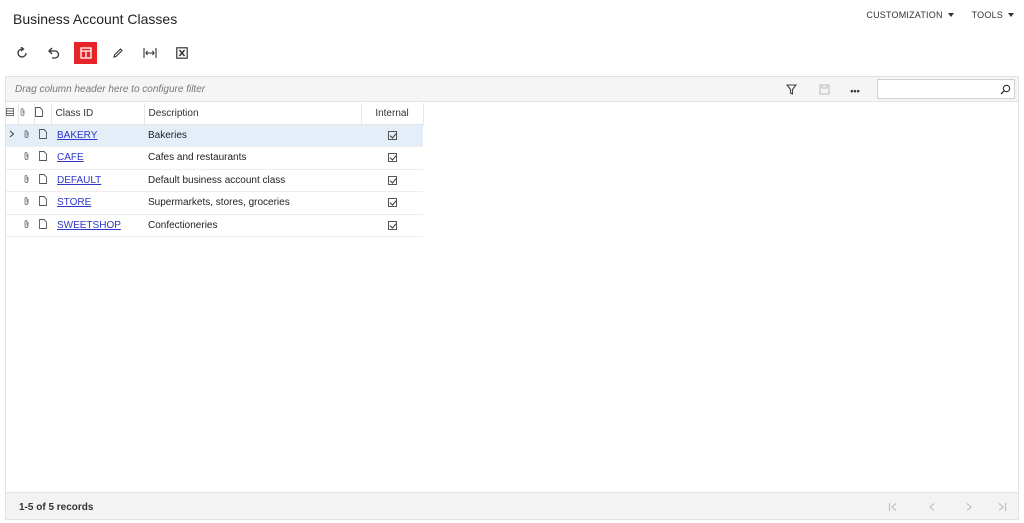 This screenshot has height=523, width=1024. I want to click on top-menu: CUSTOMIZATION TOOLS, so click(940, 15).